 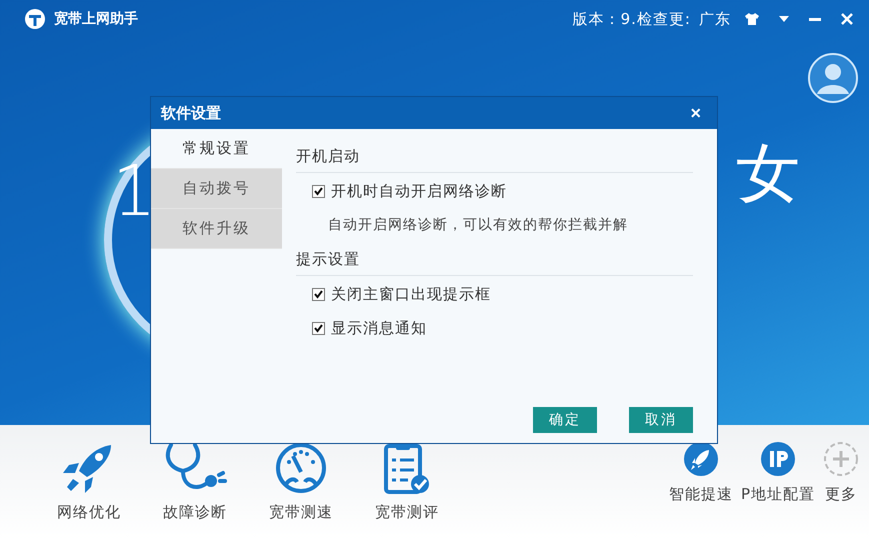 I want to click on gauge-icon, so click(x=301, y=468).